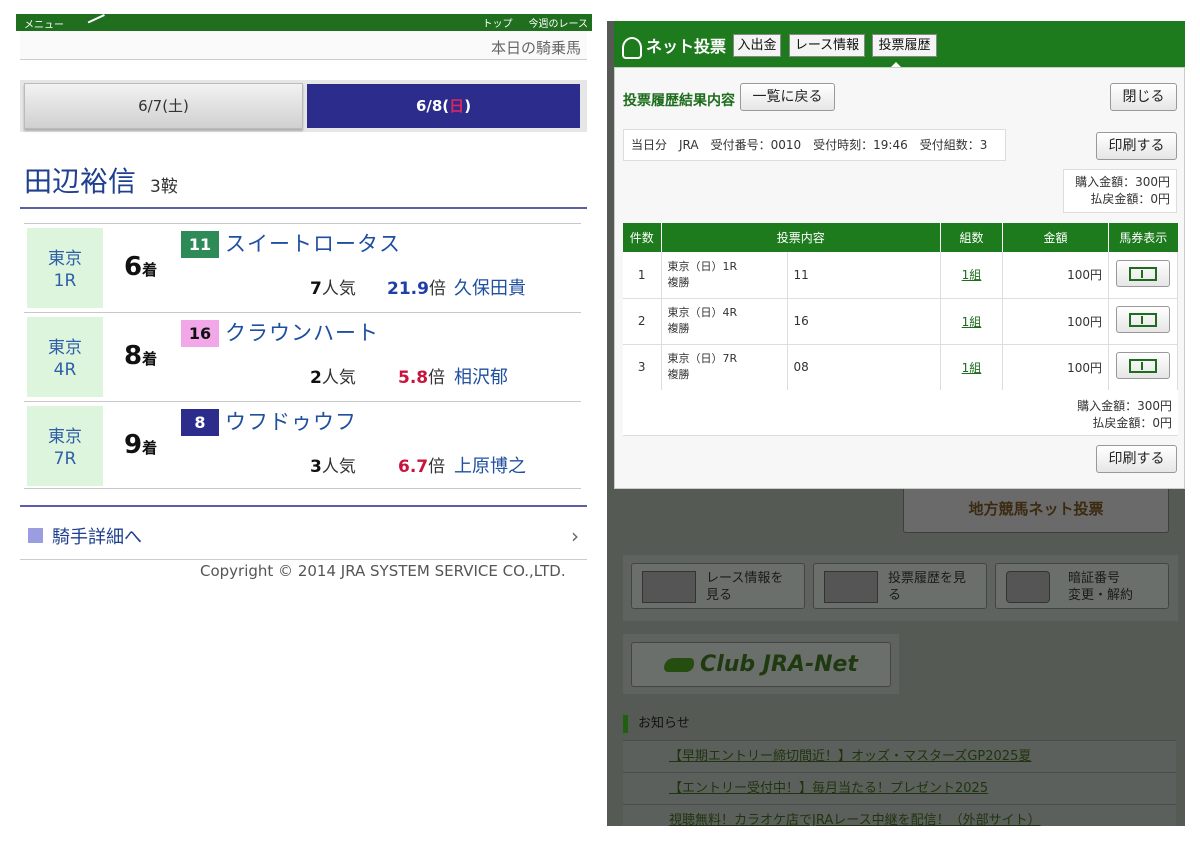  Describe the element at coordinates (896, 10) in the screenshot. I see `top-strip` at that location.